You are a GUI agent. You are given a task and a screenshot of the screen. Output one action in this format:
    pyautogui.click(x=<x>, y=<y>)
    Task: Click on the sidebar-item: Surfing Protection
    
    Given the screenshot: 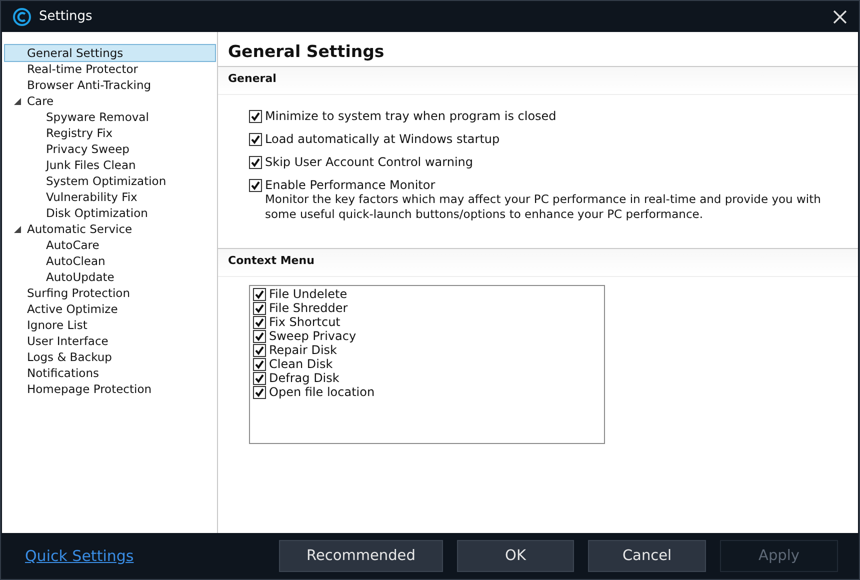 What is the action you would take?
    pyautogui.click(x=110, y=293)
    